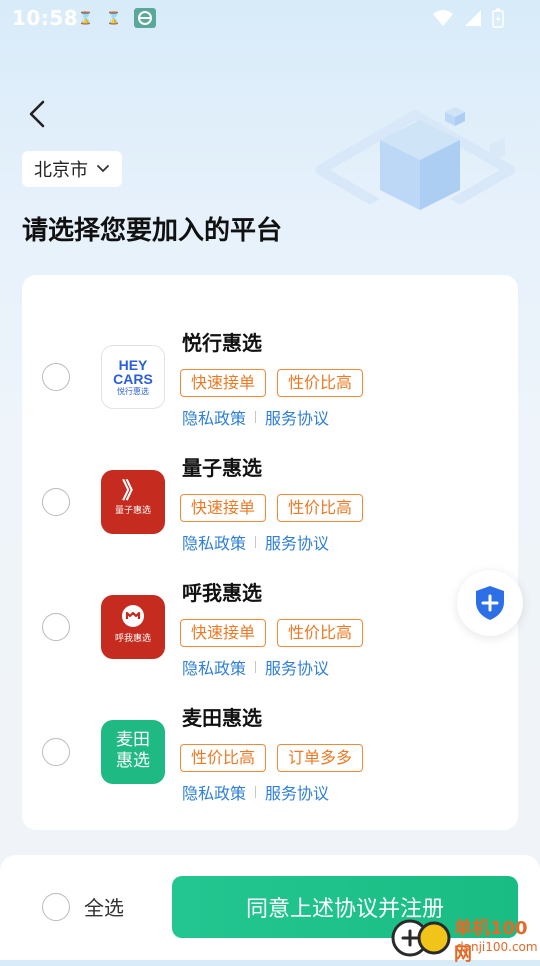  I want to click on logo-text: 量子惠选, so click(132, 511).